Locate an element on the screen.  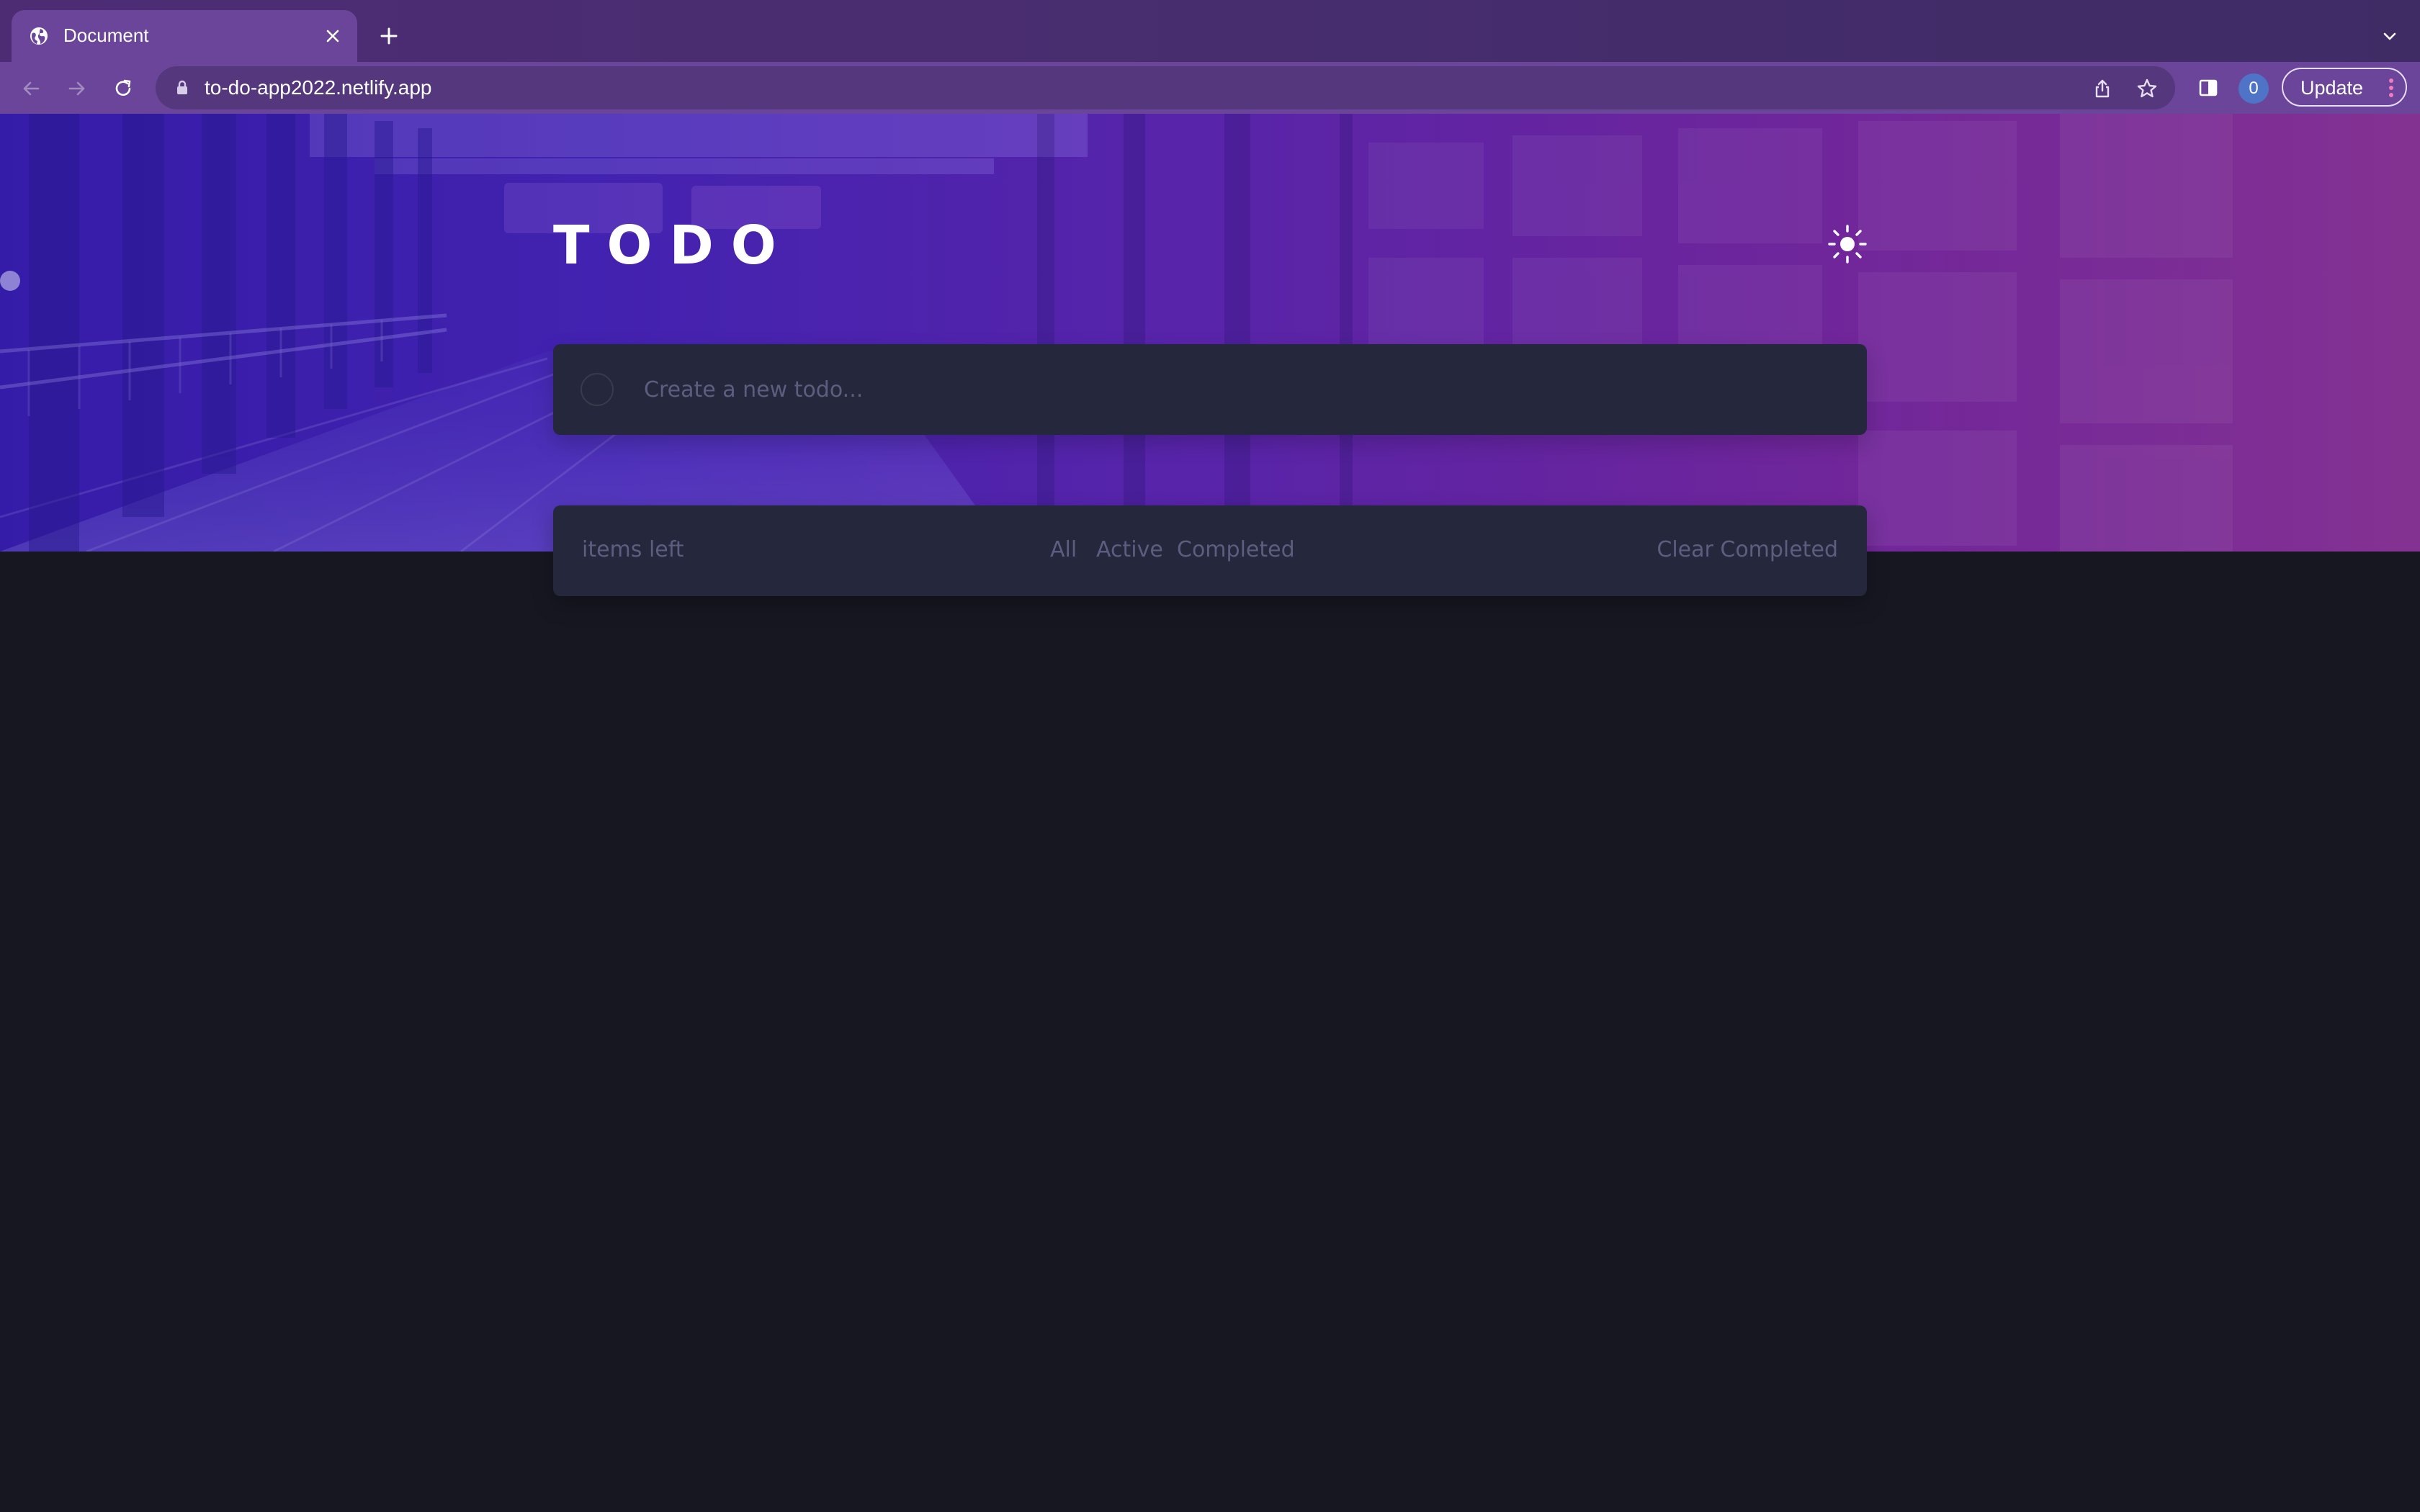
profile-badge-text: 0 is located at coordinates (2254, 88).